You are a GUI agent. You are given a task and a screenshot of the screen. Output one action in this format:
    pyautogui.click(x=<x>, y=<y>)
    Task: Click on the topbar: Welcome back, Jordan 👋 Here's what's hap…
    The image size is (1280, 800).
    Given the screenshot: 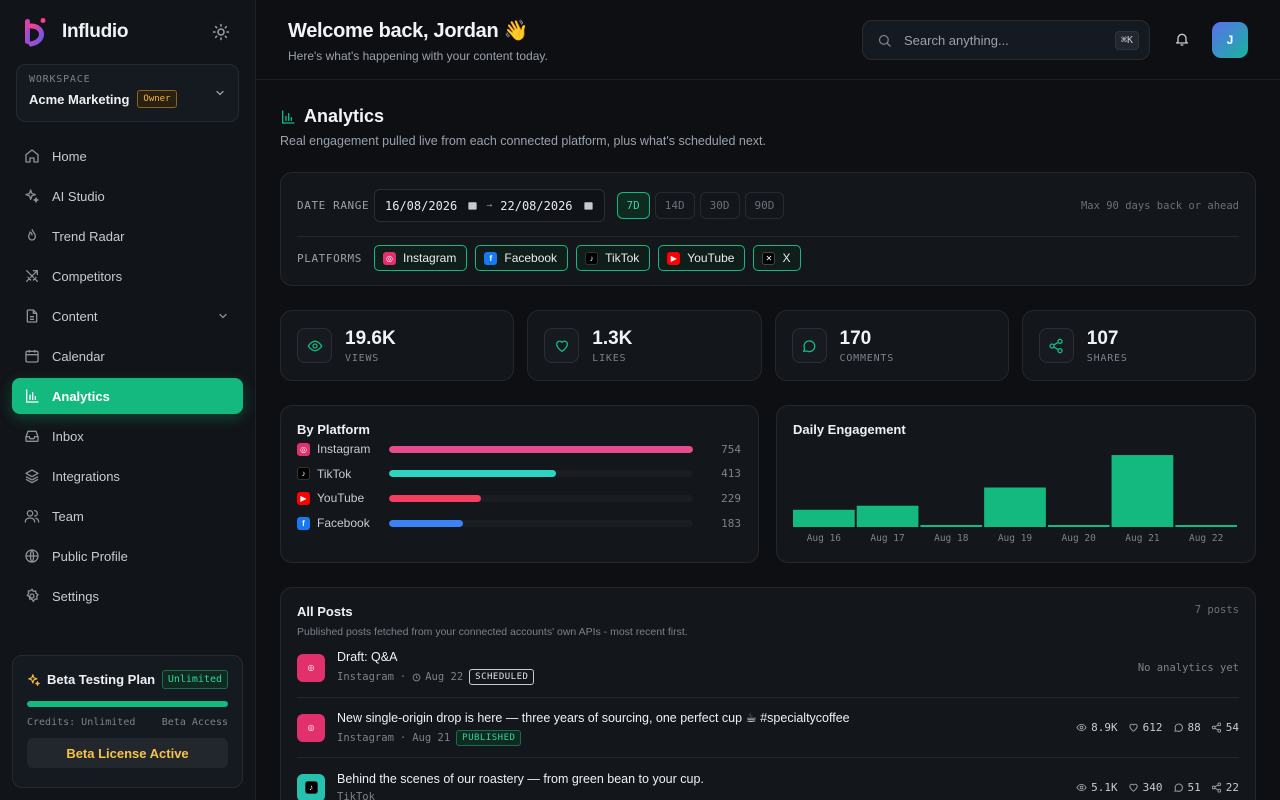 What is the action you would take?
    pyautogui.click(x=768, y=40)
    